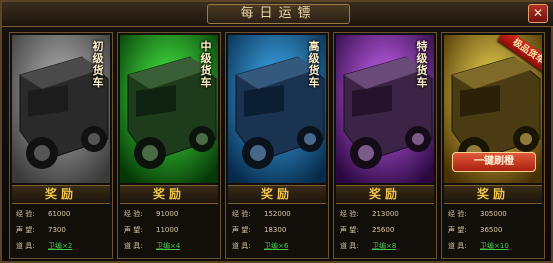  I want to click on cart-grade-label: 中级货车, so click(206, 64).